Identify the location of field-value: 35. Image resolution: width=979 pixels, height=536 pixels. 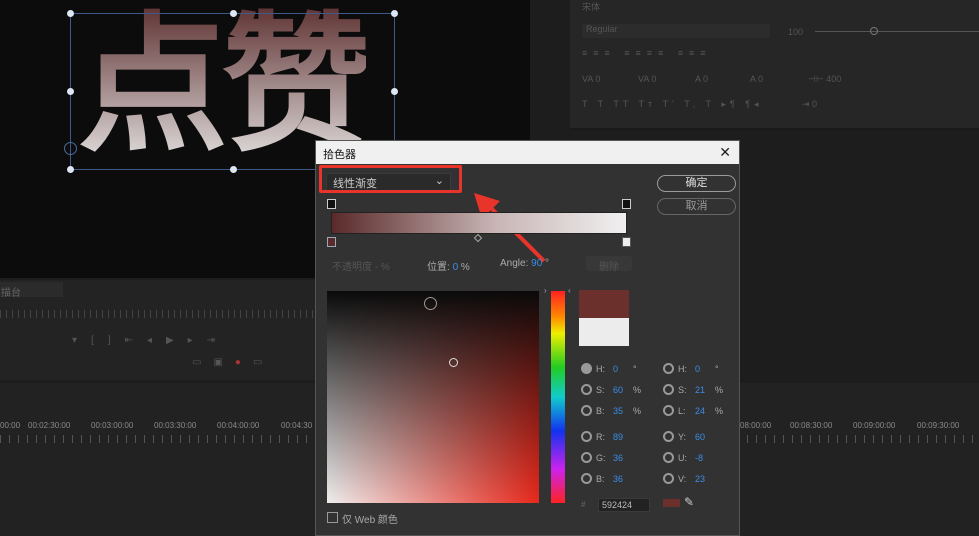
(618, 411).